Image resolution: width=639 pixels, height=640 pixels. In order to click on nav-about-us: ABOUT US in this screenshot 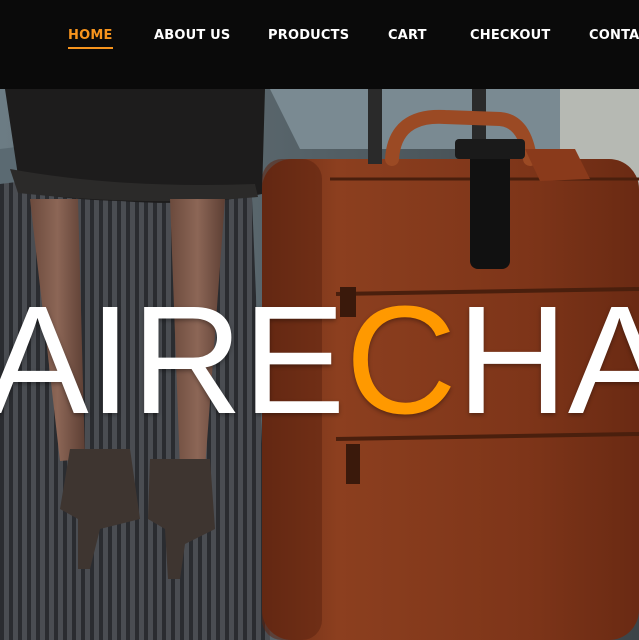, I will do `click(192, 37)`.